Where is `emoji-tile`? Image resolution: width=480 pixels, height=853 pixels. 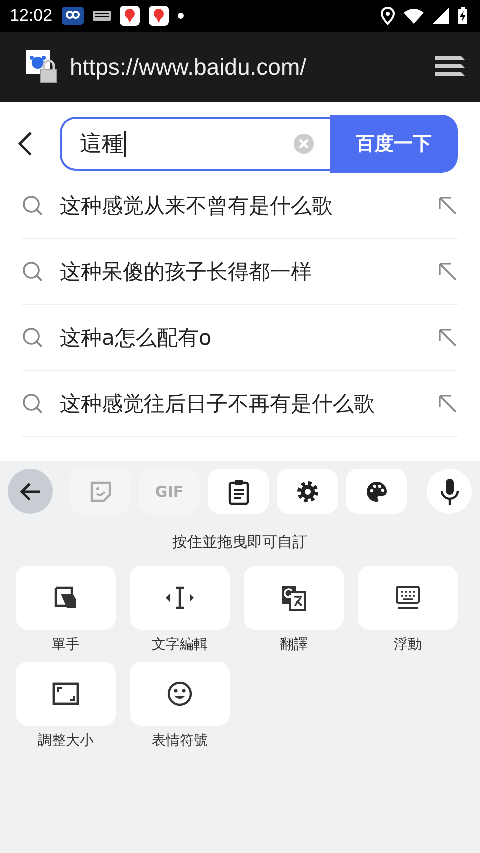 emoji-tile is located at coordinates (180, 694).